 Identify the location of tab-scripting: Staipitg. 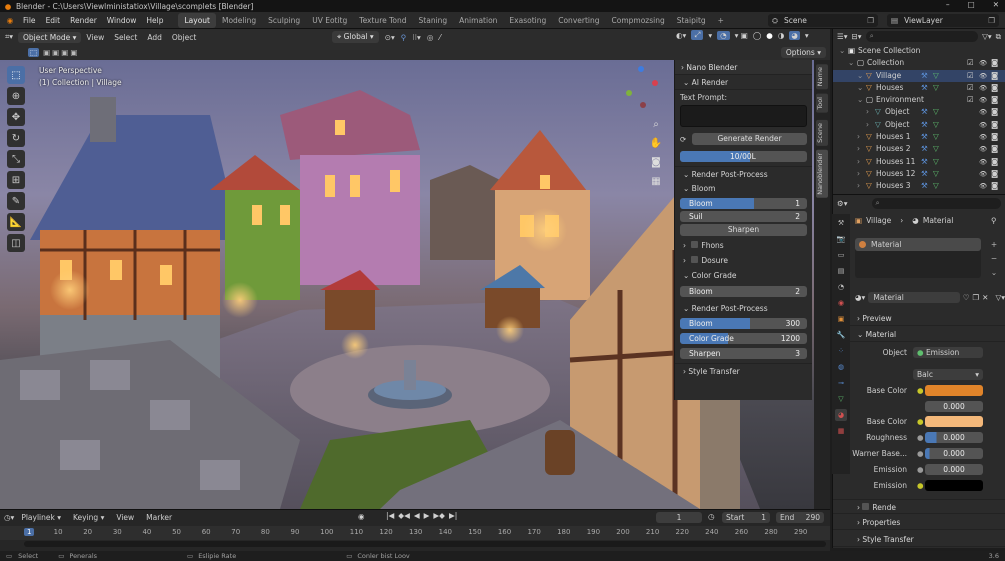
(691, 20).